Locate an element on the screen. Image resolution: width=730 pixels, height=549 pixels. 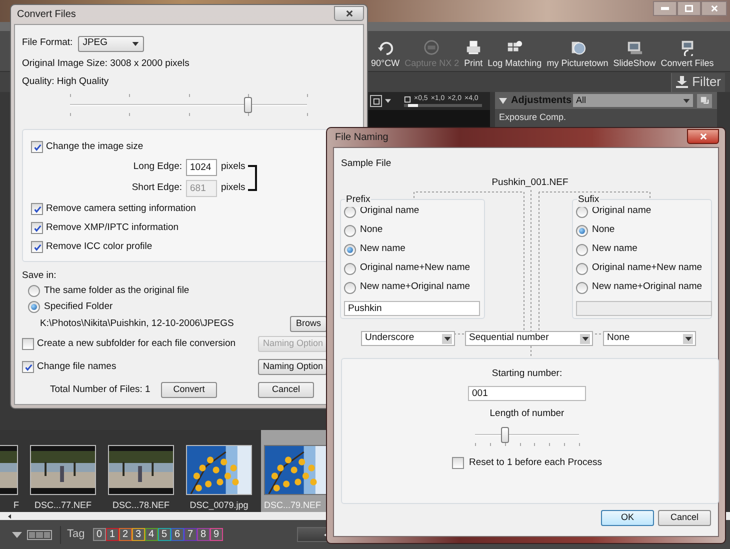
dropdown: None is located at coordinates (649, 338).